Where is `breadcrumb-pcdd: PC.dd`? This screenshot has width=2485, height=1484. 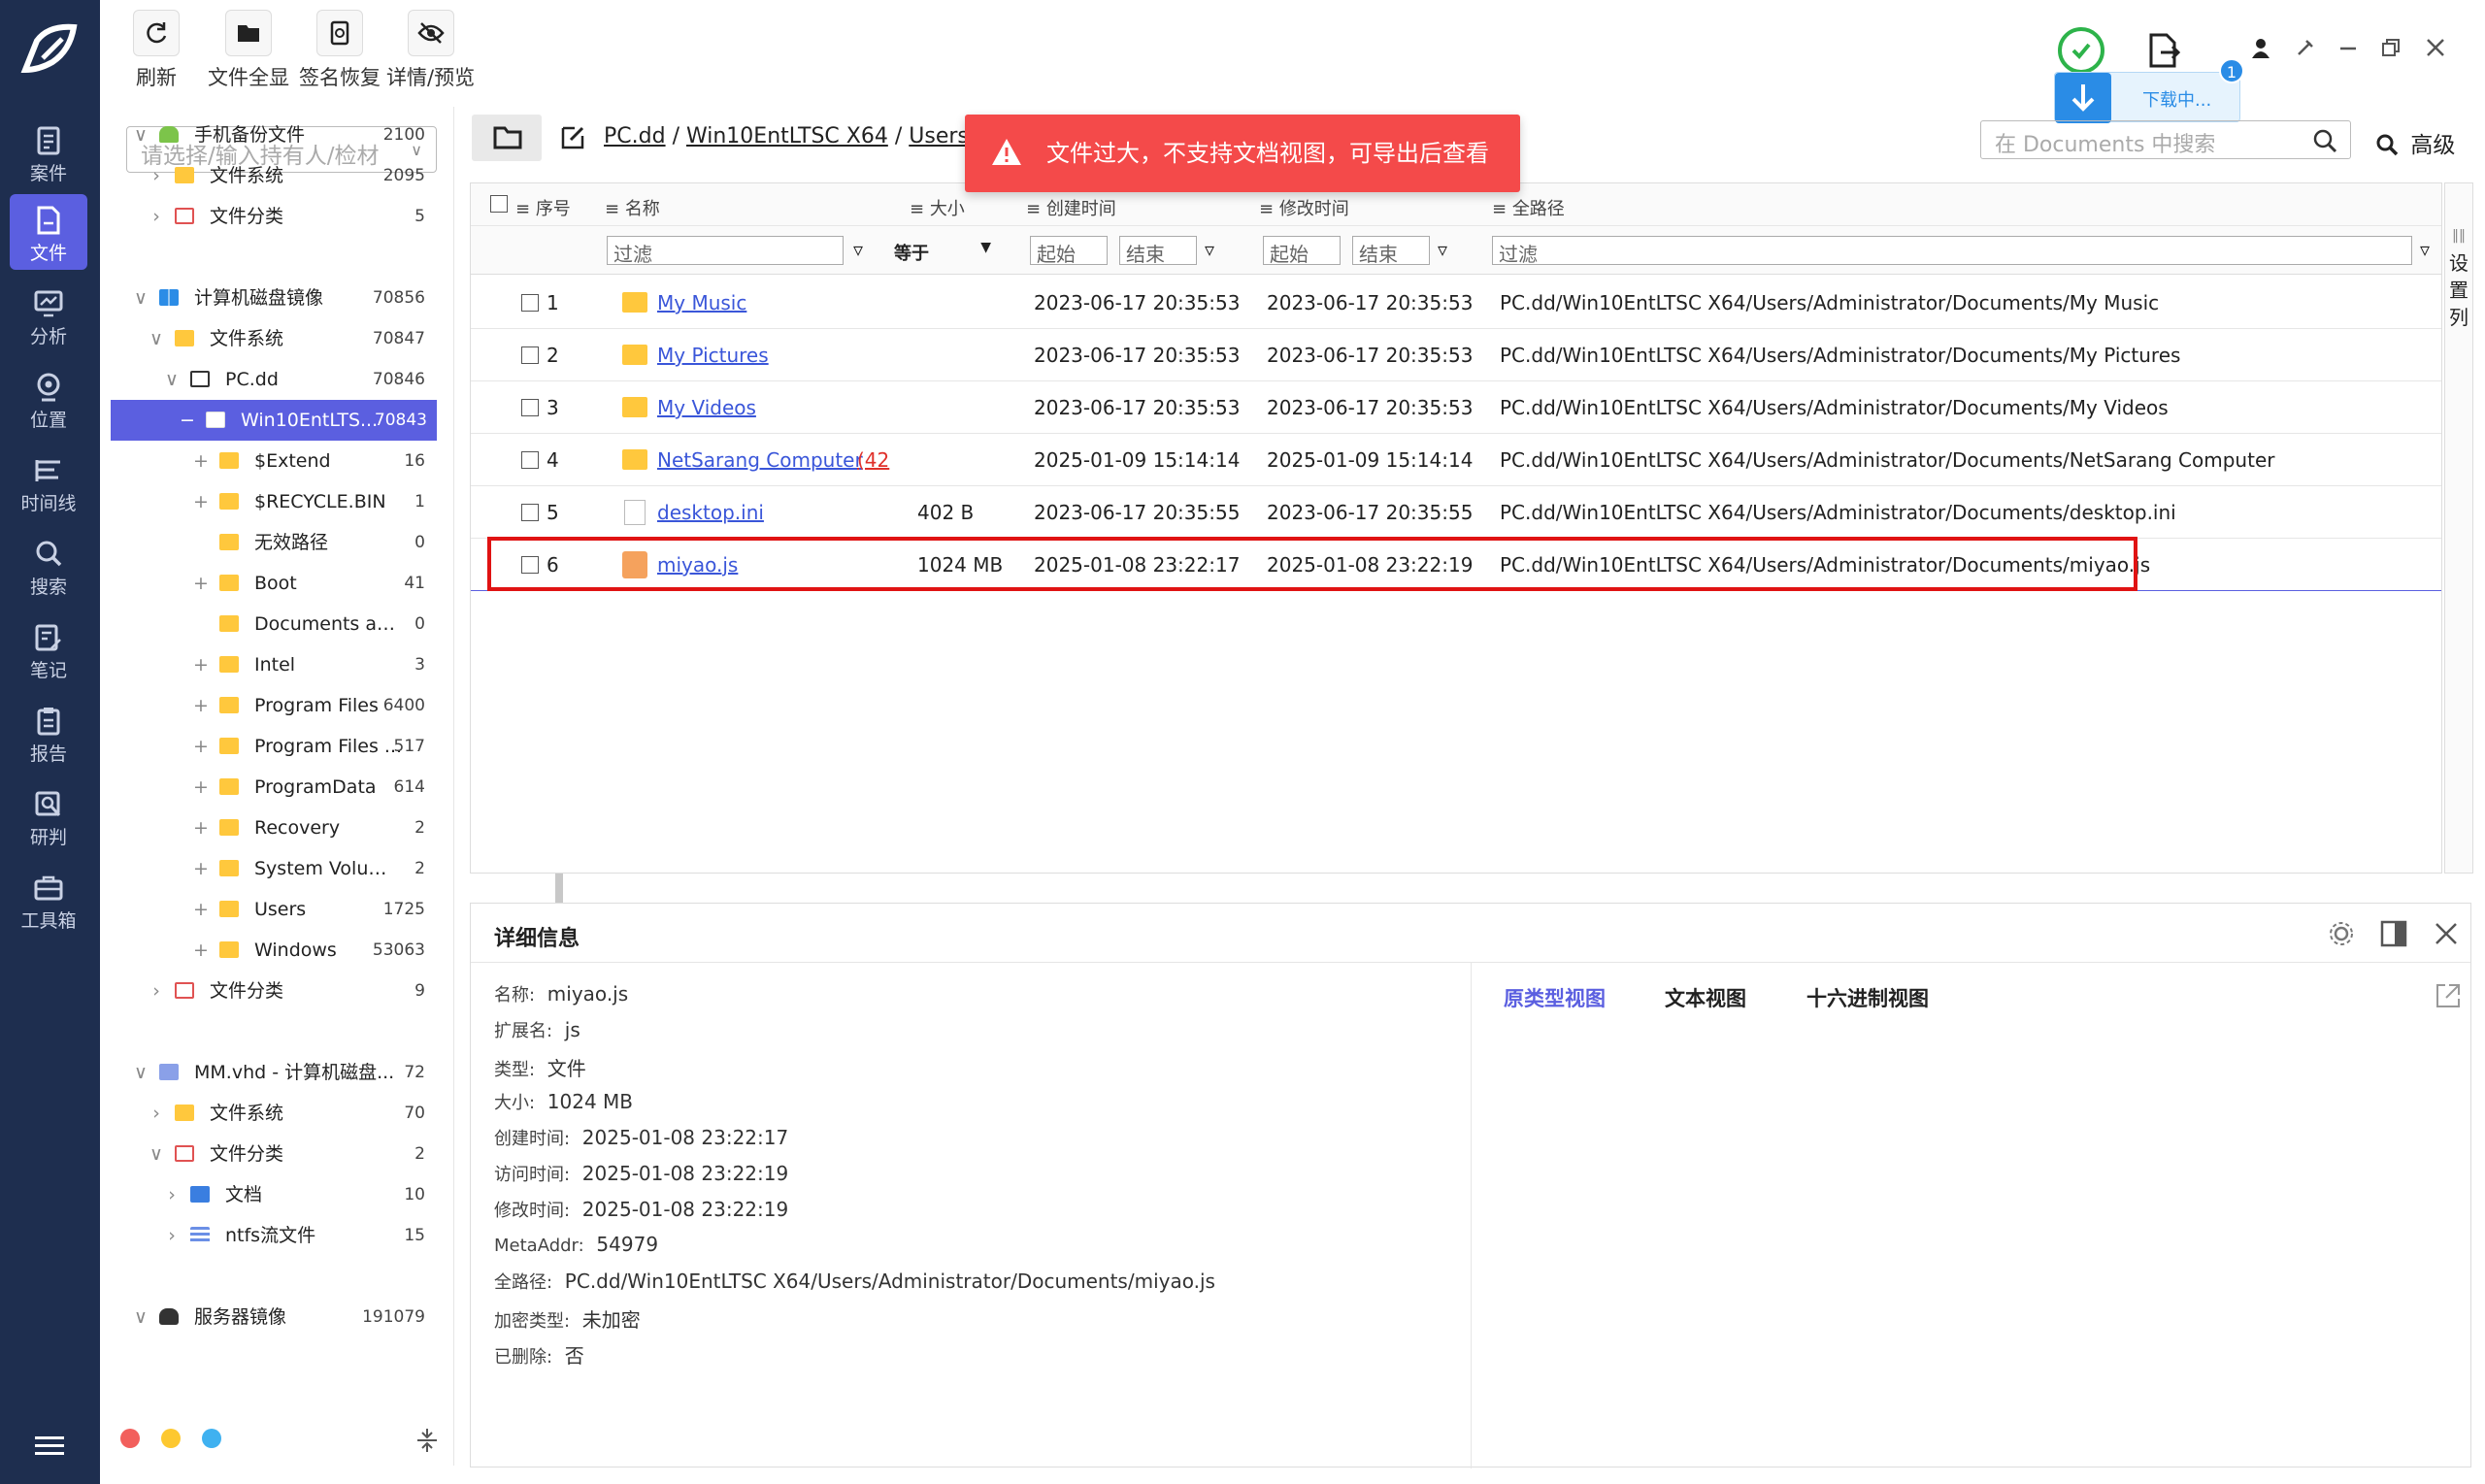
breadcrumb-pcdd: PC.dd is located at coordinates (635, 136).